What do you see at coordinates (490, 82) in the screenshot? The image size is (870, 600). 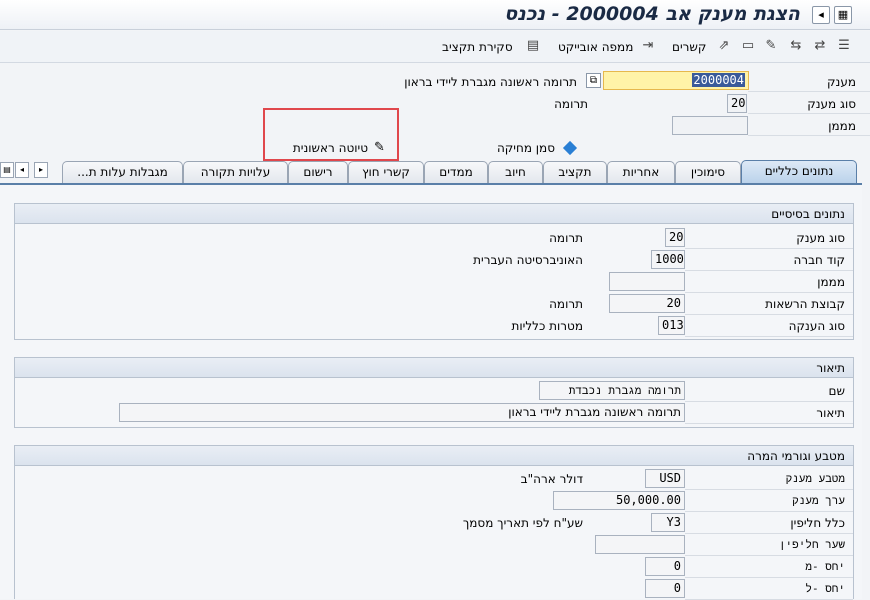 I see `grant-description: תרומה ראשונה מגברת ליידי בראון` at bounding box center [490, 82].